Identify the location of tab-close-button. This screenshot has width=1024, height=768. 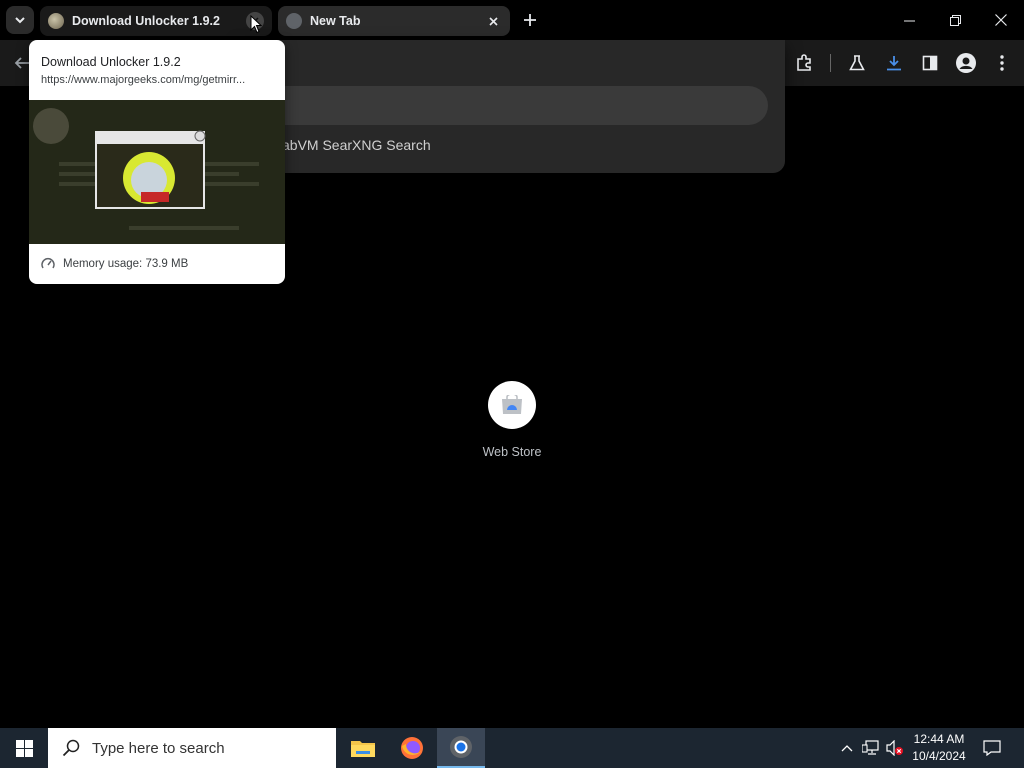
(493, 21).